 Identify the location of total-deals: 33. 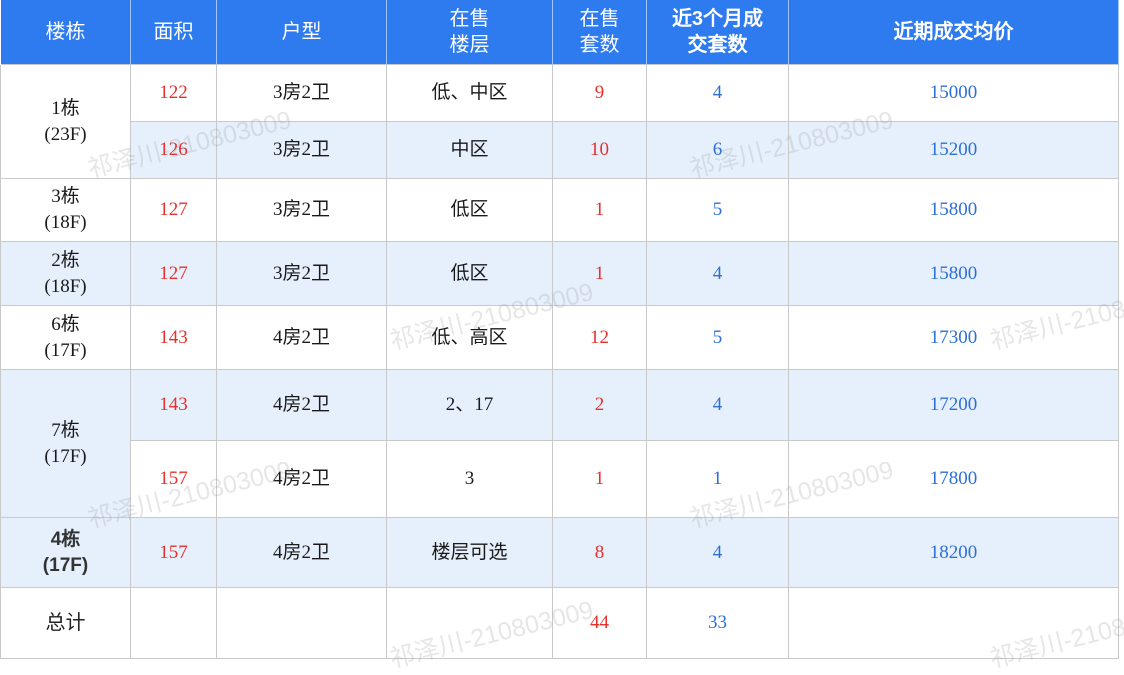
(717, 623).